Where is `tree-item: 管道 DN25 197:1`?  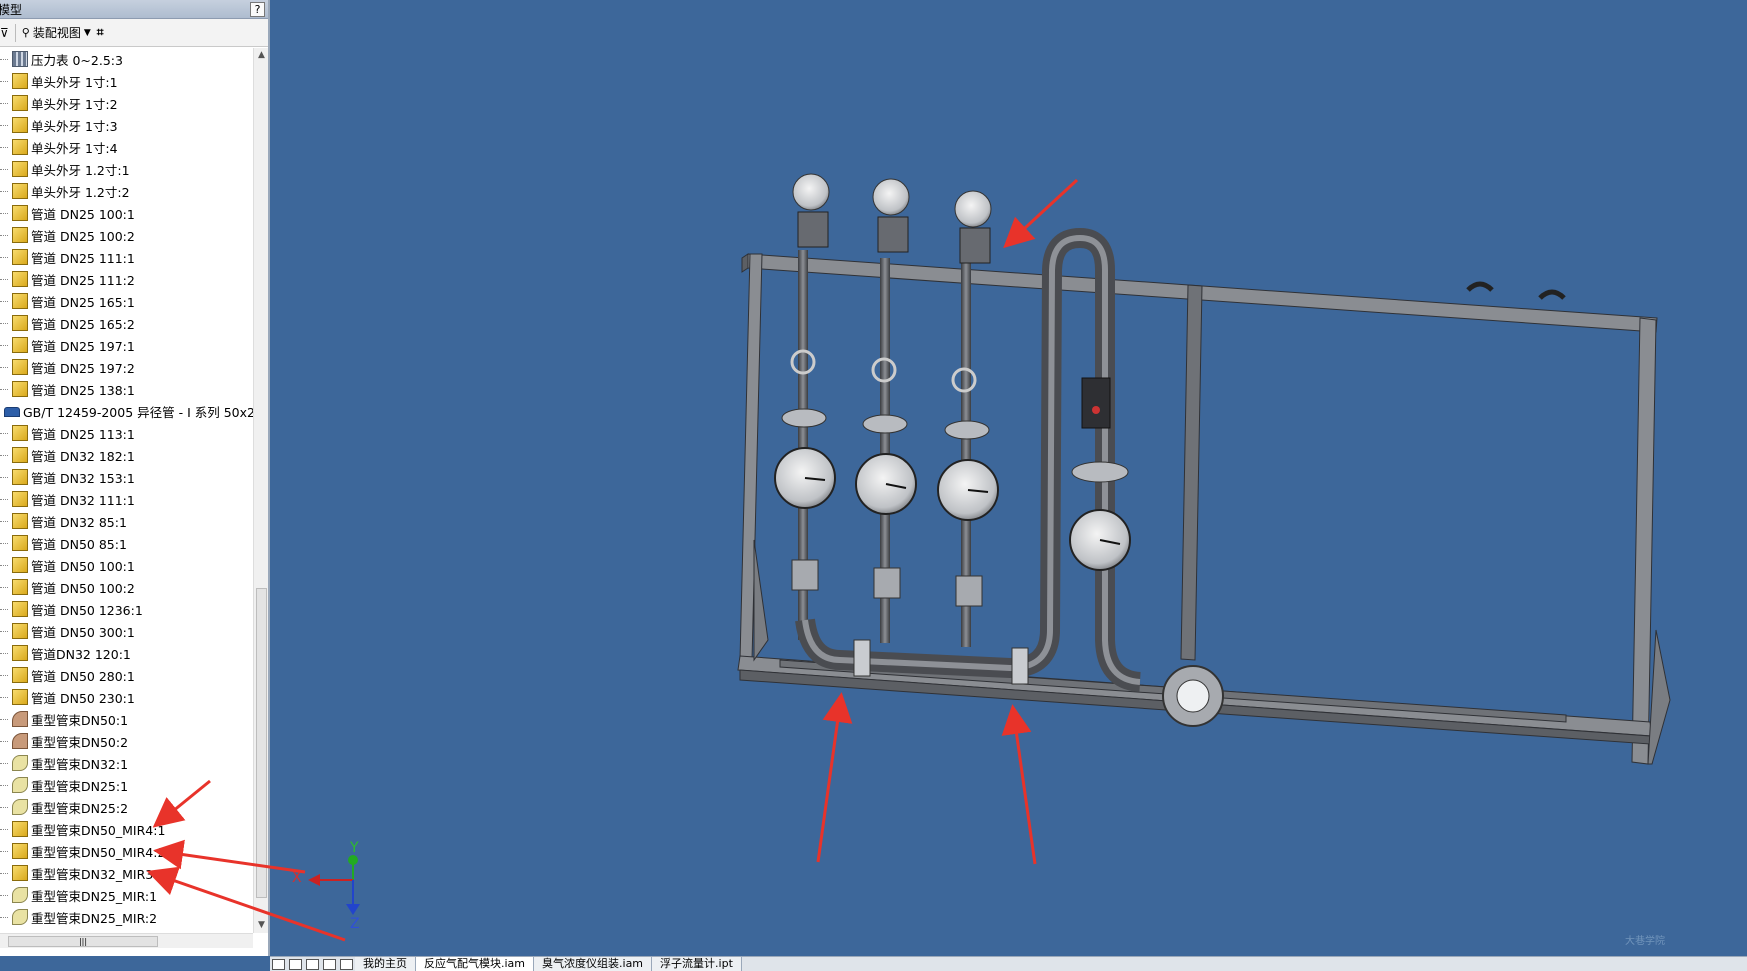 tree-item: 管道 DN25 197:1 is located at coordinates (126, 345).